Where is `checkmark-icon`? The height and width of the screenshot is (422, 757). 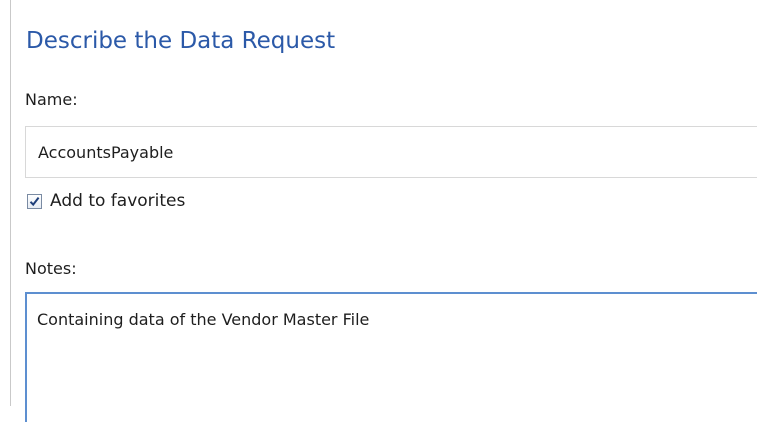
checkmark-icon is located at coordinates (34, 201).